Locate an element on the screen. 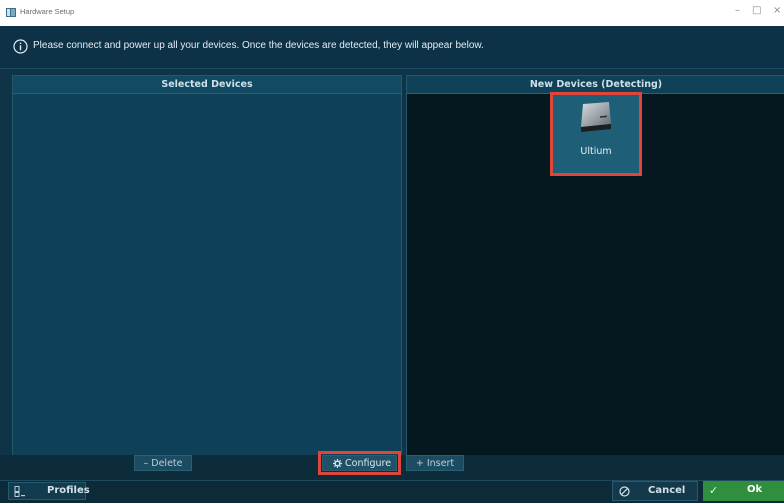 The height and width of the screenshot is (503, 784). ok-label: Ok is located at coordinates (755, 489).